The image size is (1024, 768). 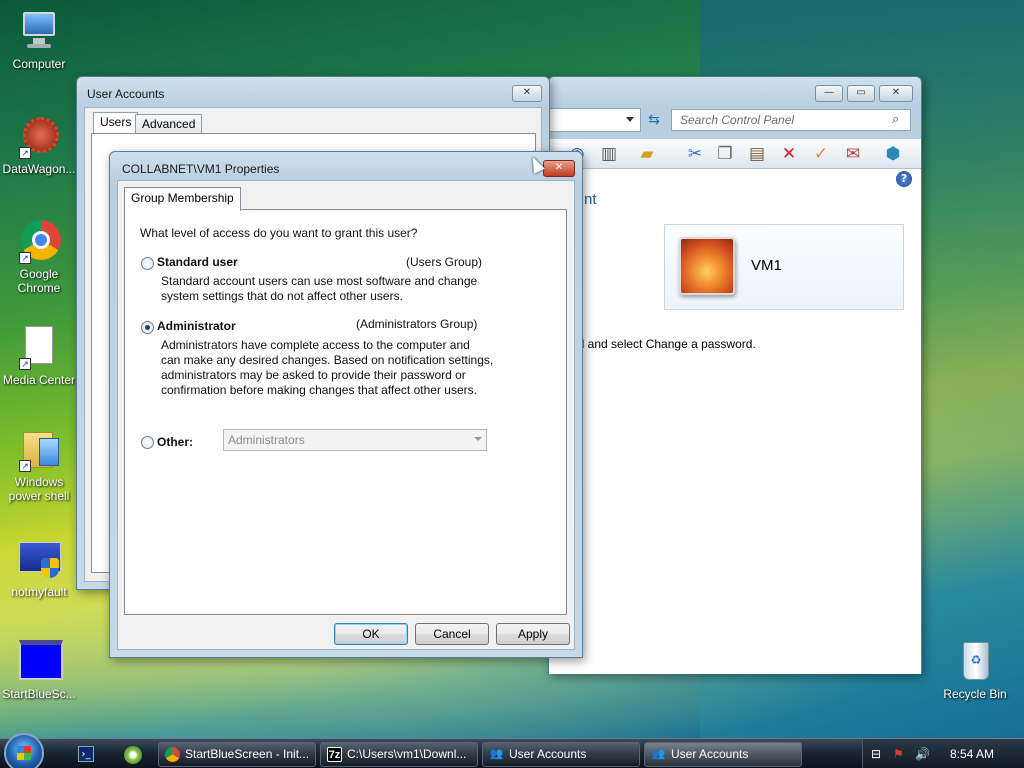 I want to click on desktop-icon-computer: Computer, so click(x=39, y=40).